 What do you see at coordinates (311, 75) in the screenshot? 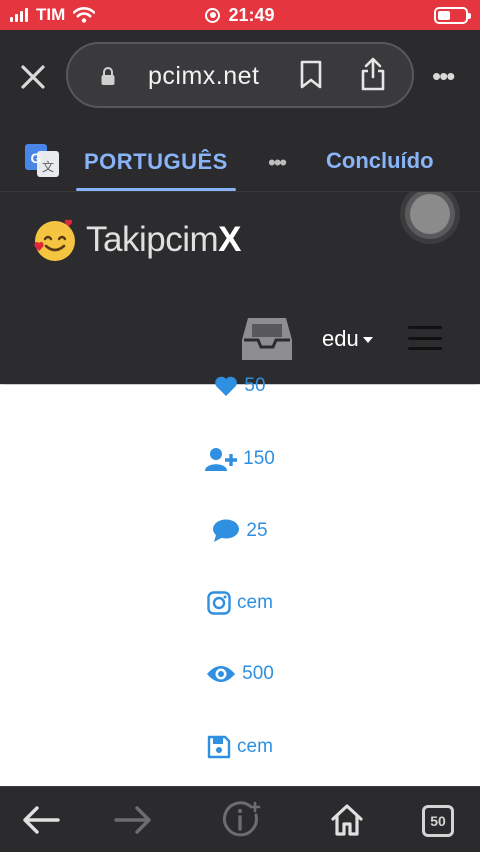
I see `bookmark-icon` at bounding box center [311, 75].